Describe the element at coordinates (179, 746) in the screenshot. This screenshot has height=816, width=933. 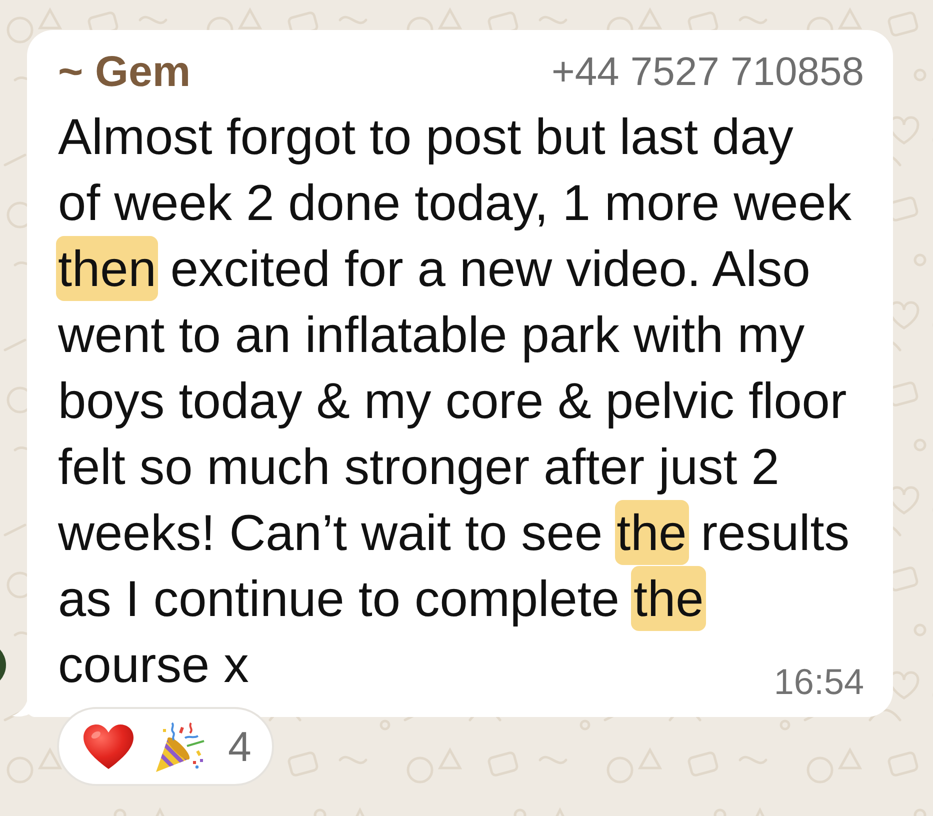
I see `party-popper-icon` at that location.